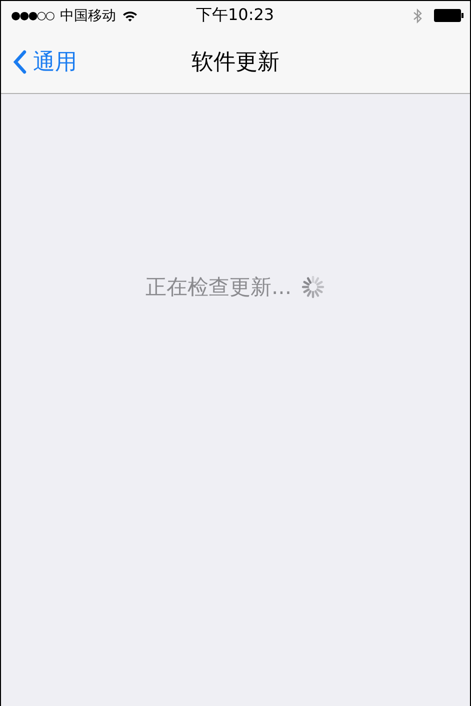 Image resolution: width=471 pixels, height=706 pixels. I want to click on status-time: 下午10:23, so click(235, 15).